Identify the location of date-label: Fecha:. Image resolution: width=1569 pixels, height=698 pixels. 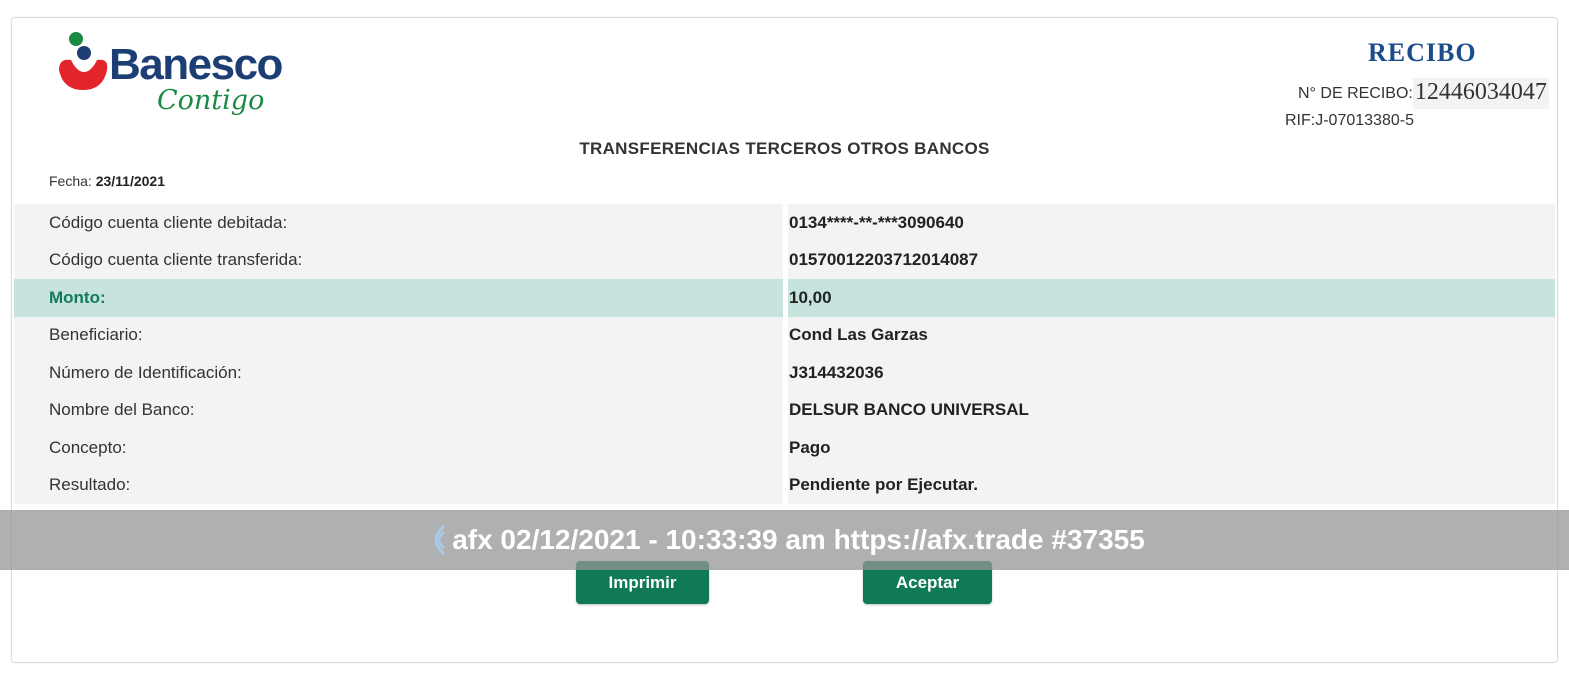
(70, 181).